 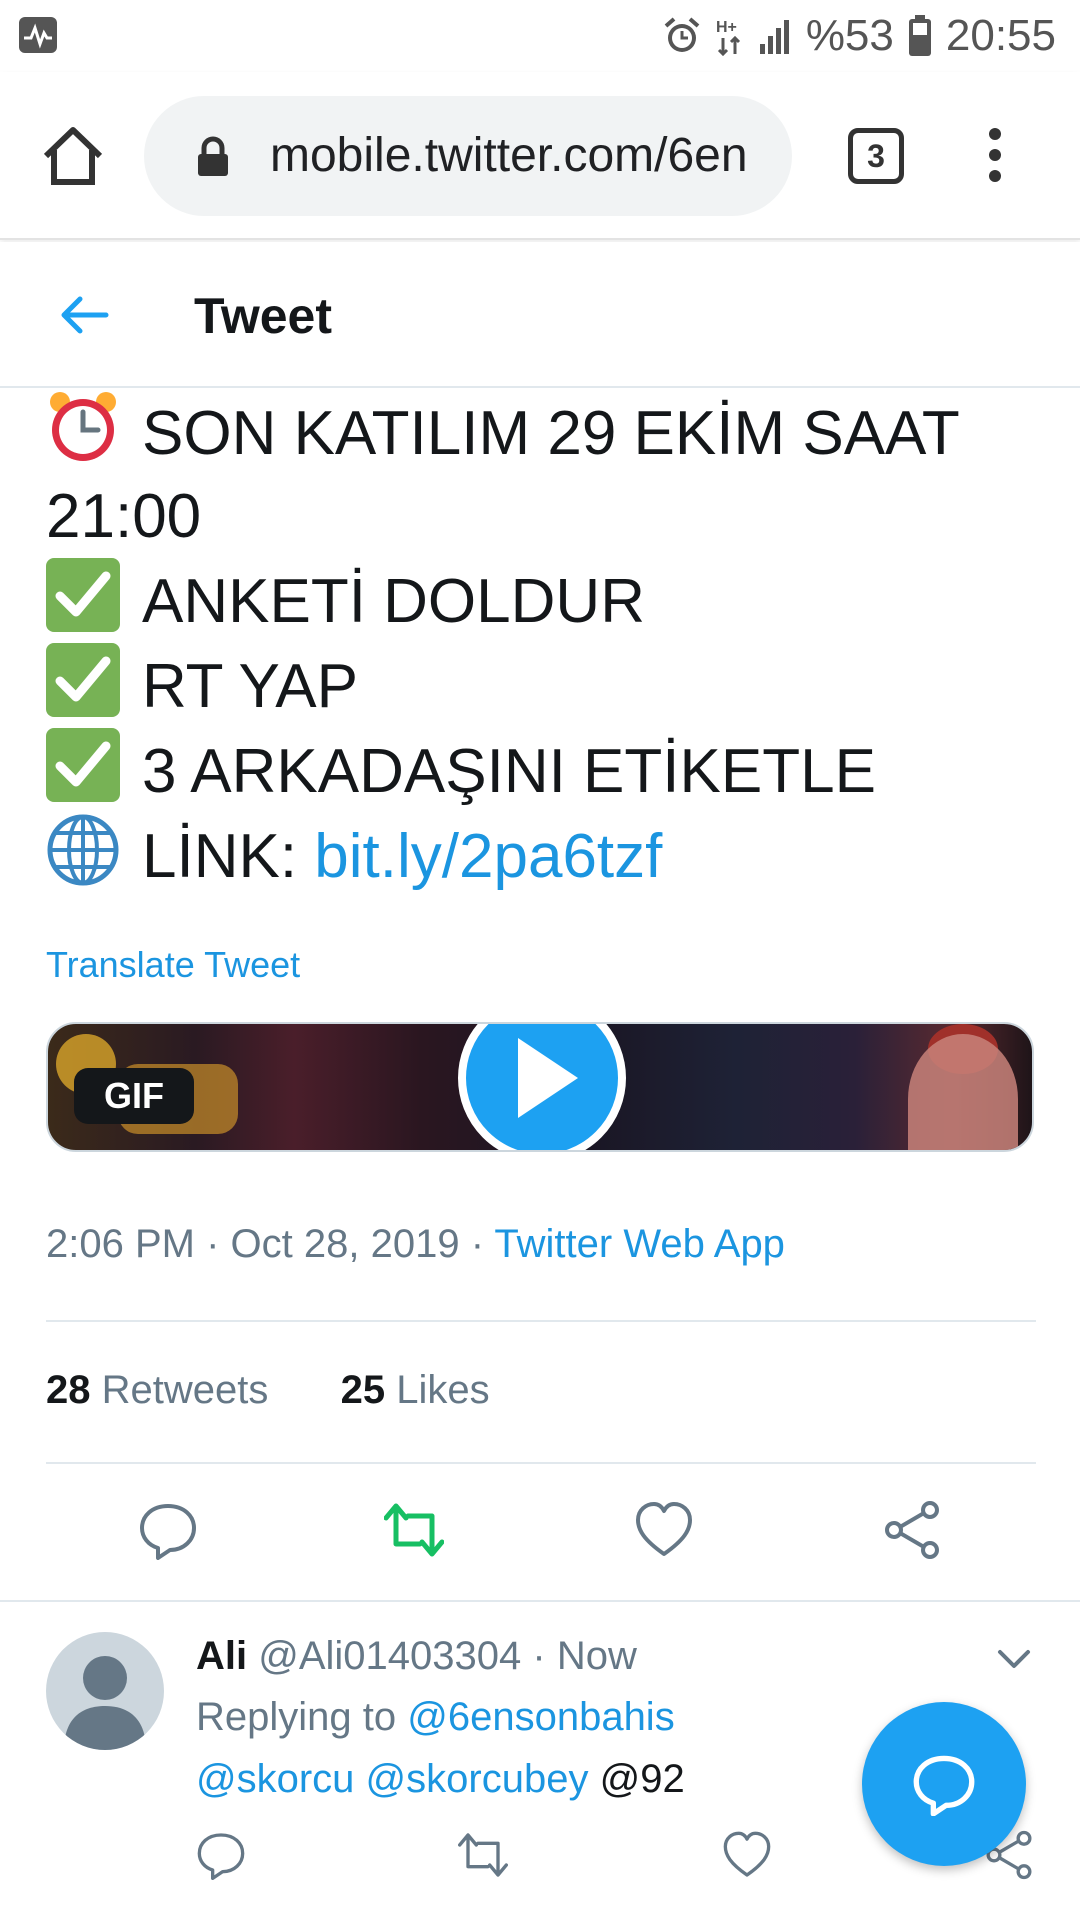 What do you see at coordinates (83, 850) in the screenshot?
I see `globe-icon` at bounding box center [83, 850].